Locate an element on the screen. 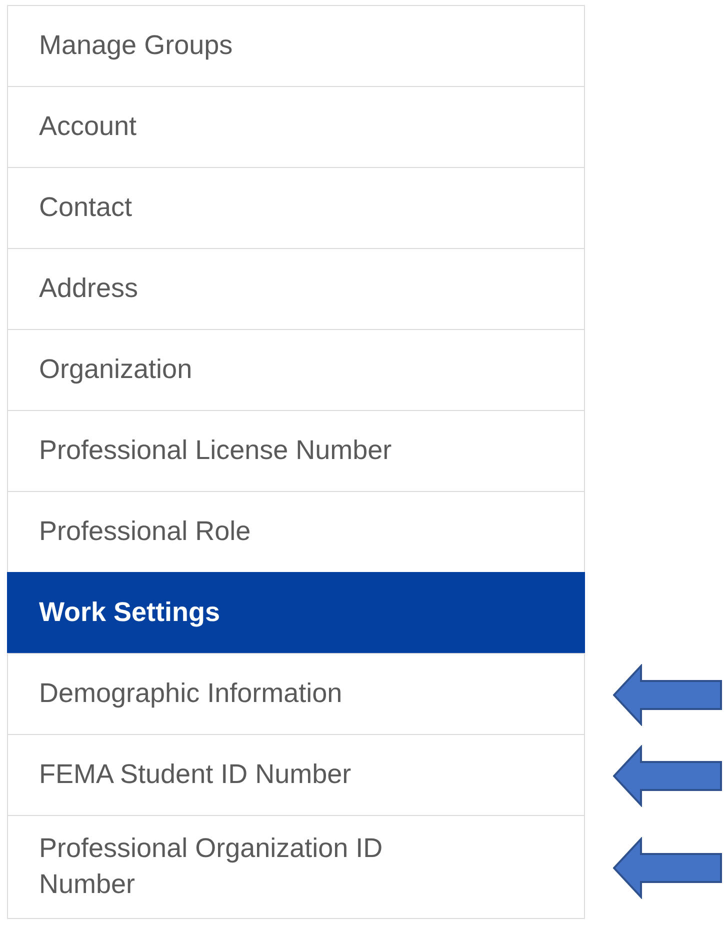  menu-item: FEMA Student ID Number is located at coordinates (296, 775).